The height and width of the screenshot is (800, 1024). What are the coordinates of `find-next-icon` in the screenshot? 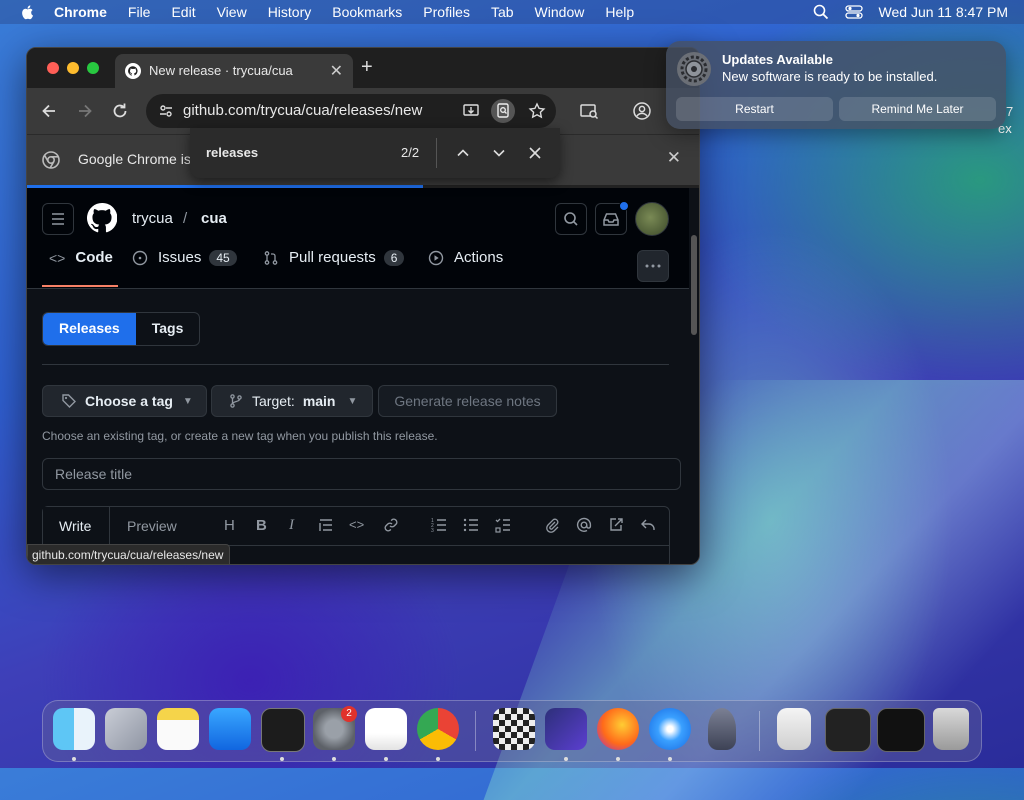 It's located at (499, 153).